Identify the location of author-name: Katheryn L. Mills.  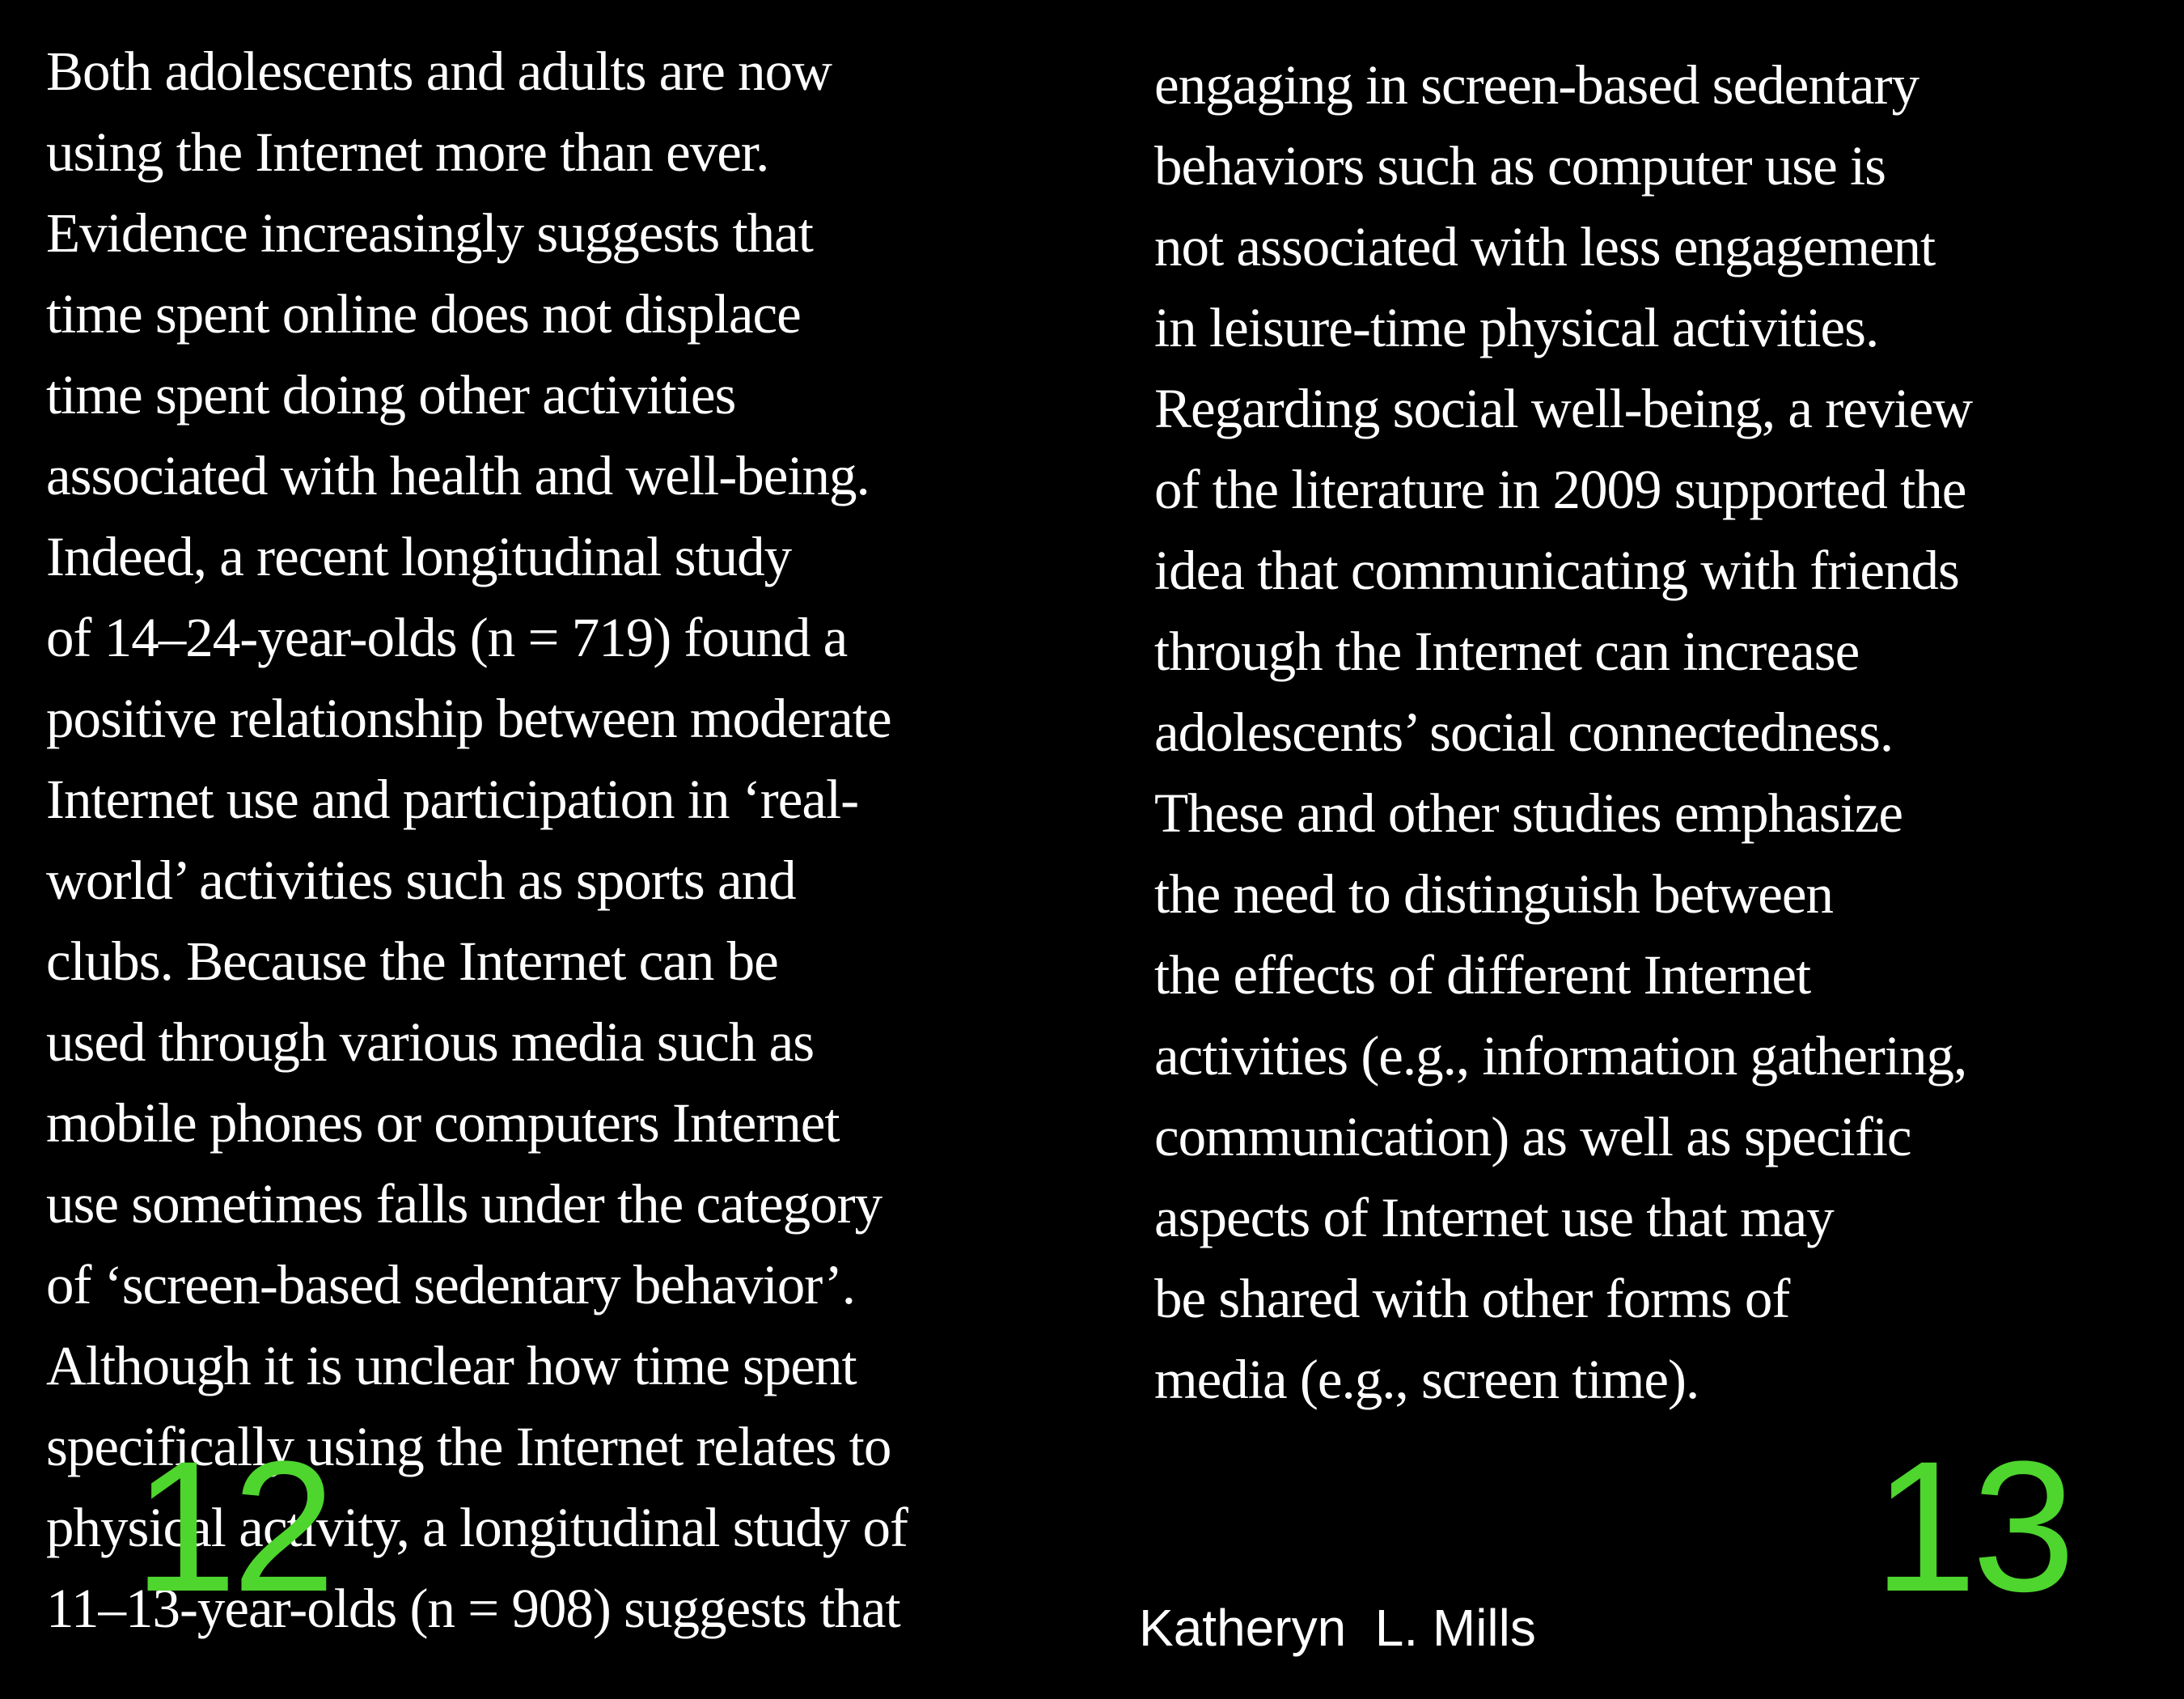
(1337, 1628).